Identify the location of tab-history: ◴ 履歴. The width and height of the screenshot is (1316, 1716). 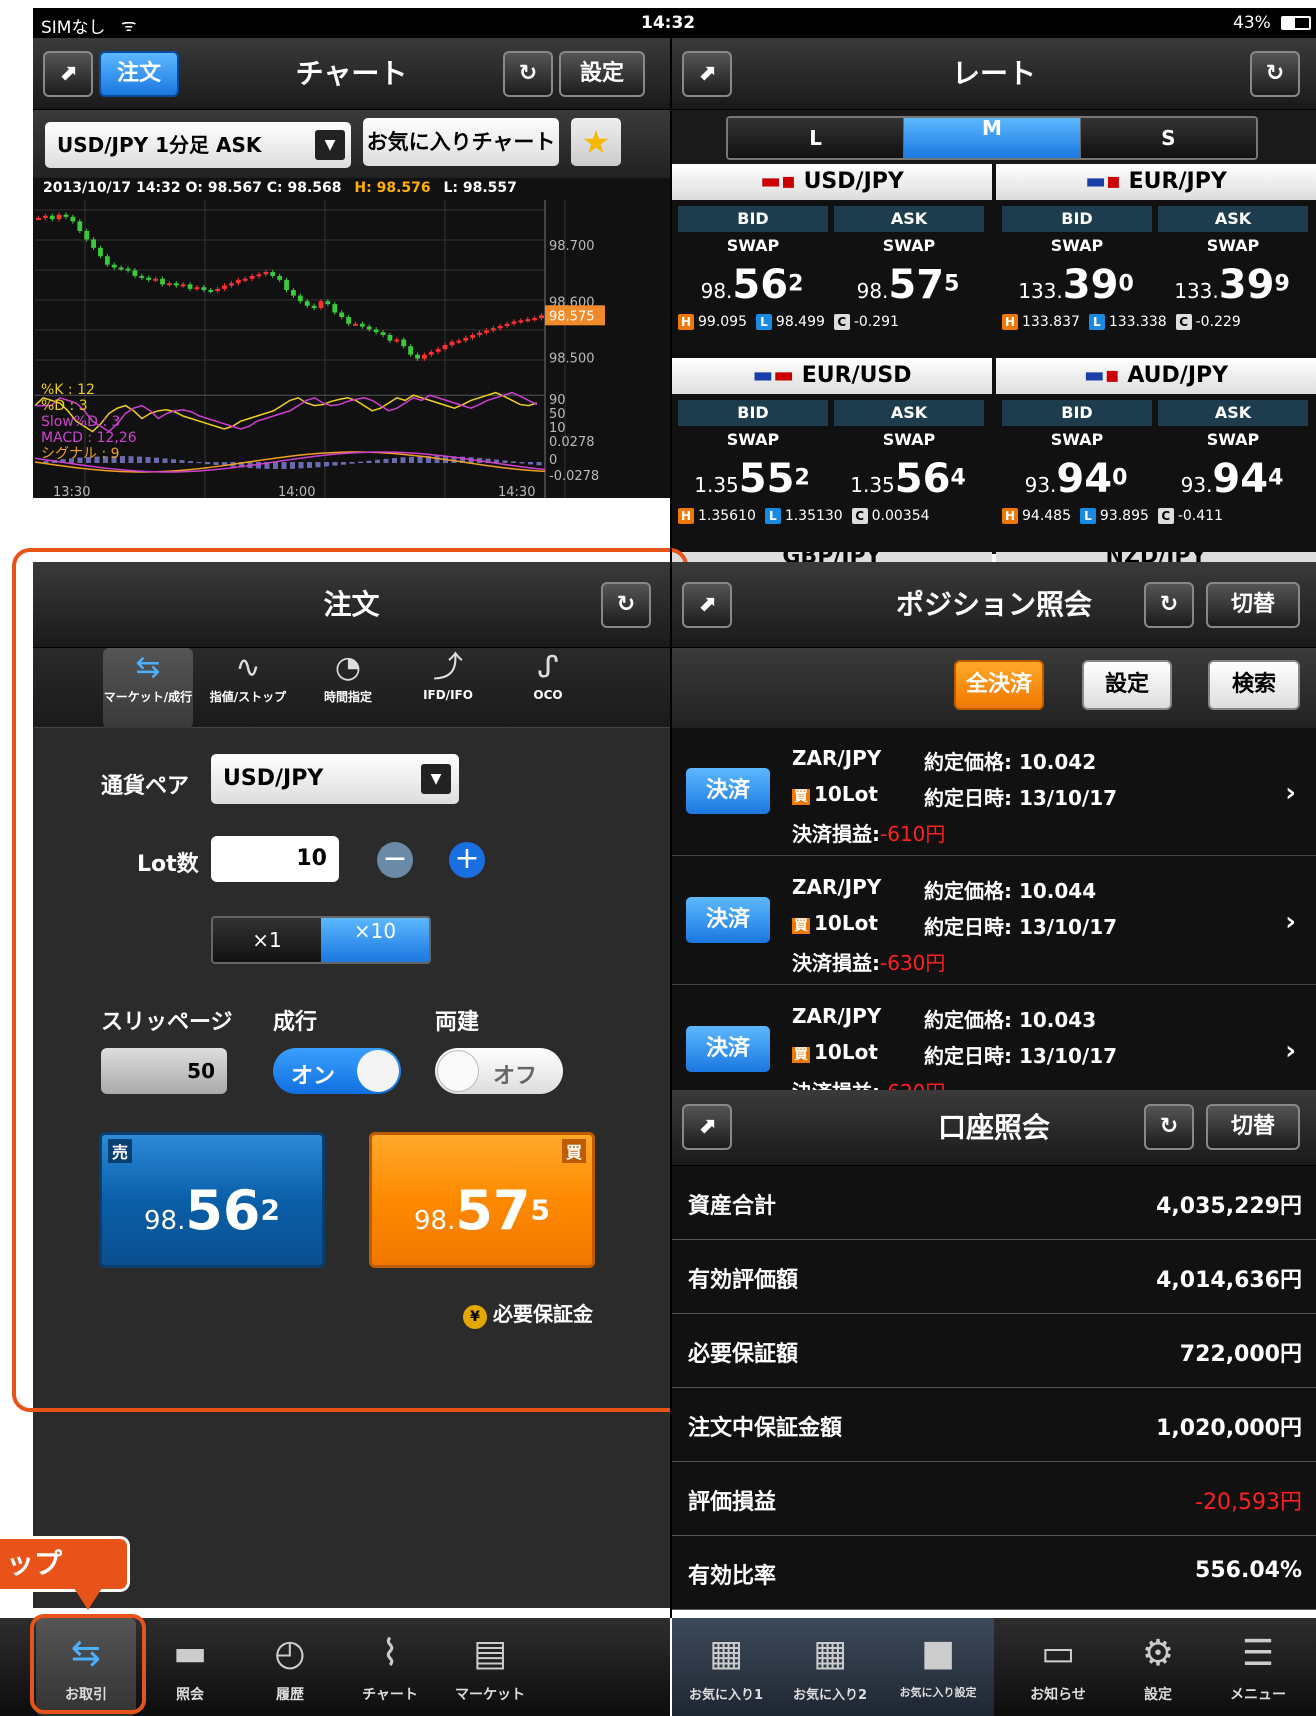
(290, 1667).